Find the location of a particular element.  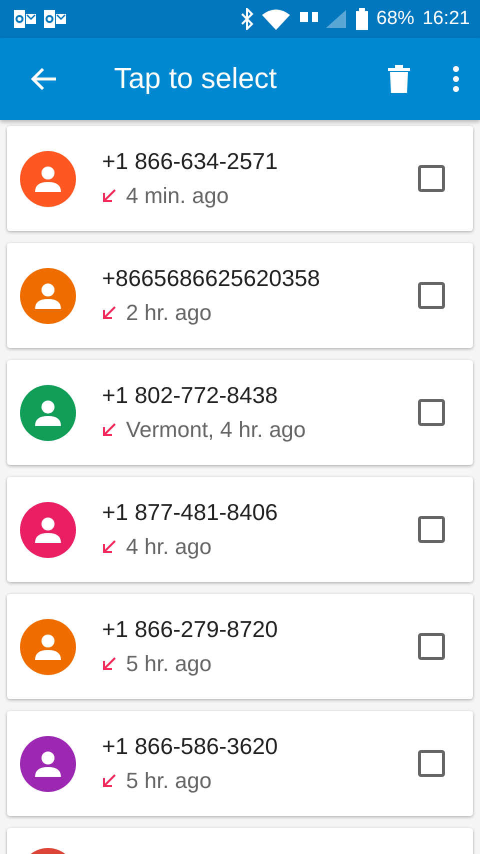

phone-number: +1 866-586-3620 is located at coordinates (190, 746).